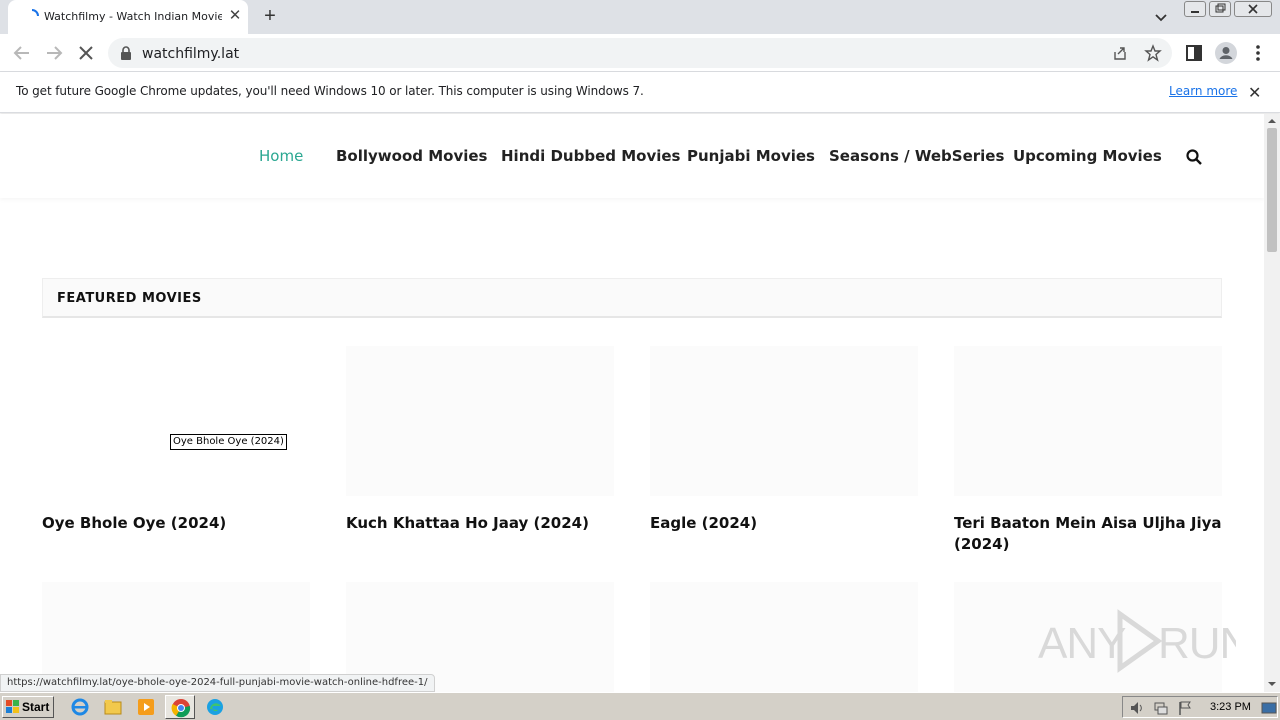  I want to click on media-player-icon, so click(146, 707).